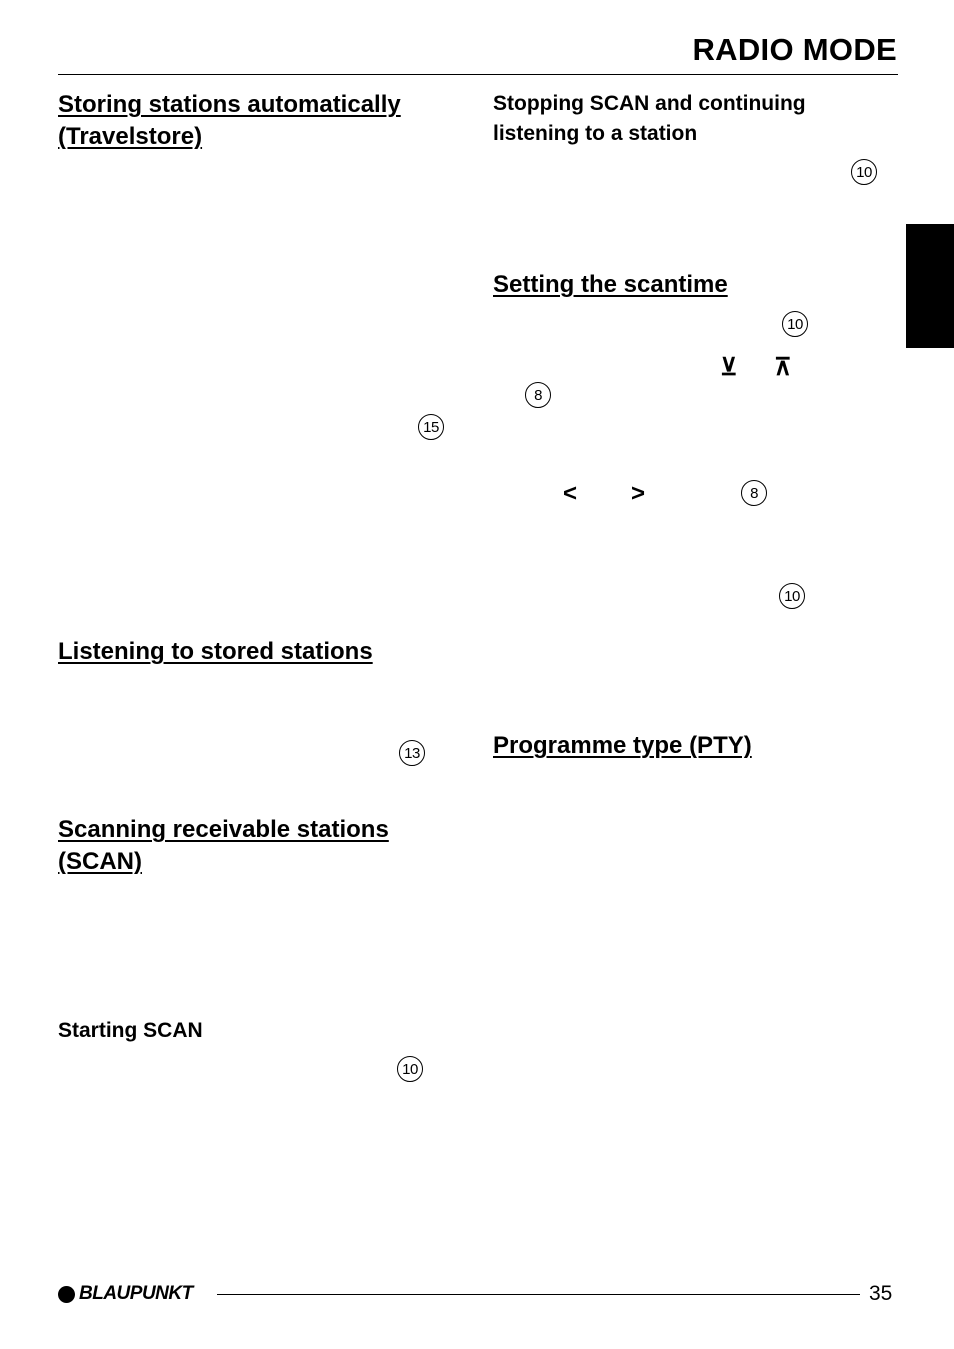 Image resolution: width=954 pixels, height=1349 pixels. Describe the element at coordinates (412, 753) in the screenshot. I see `button-ref-13-icon: 13` at that location.